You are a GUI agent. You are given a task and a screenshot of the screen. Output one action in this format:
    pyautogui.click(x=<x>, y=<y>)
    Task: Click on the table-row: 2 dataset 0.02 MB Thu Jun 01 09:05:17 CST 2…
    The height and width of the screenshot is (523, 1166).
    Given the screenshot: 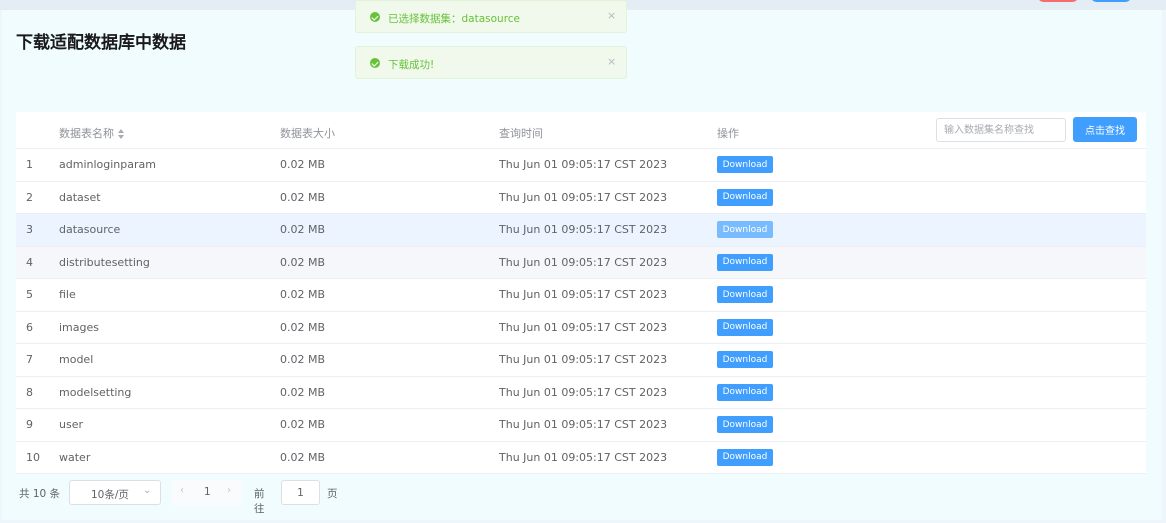 What is the action you would take?
    pyautogui.click(x=581, y=197)
    